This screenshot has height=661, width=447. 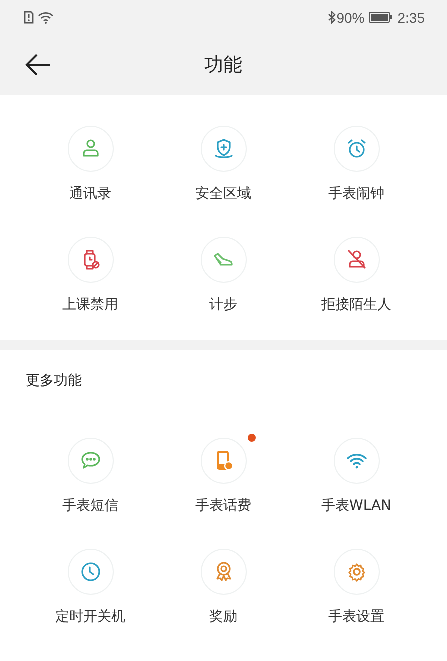 What do you see at coordinates (411, 18) in the screenshot?
I see `clock-time: 2:35` at bounding box center [411, 18].